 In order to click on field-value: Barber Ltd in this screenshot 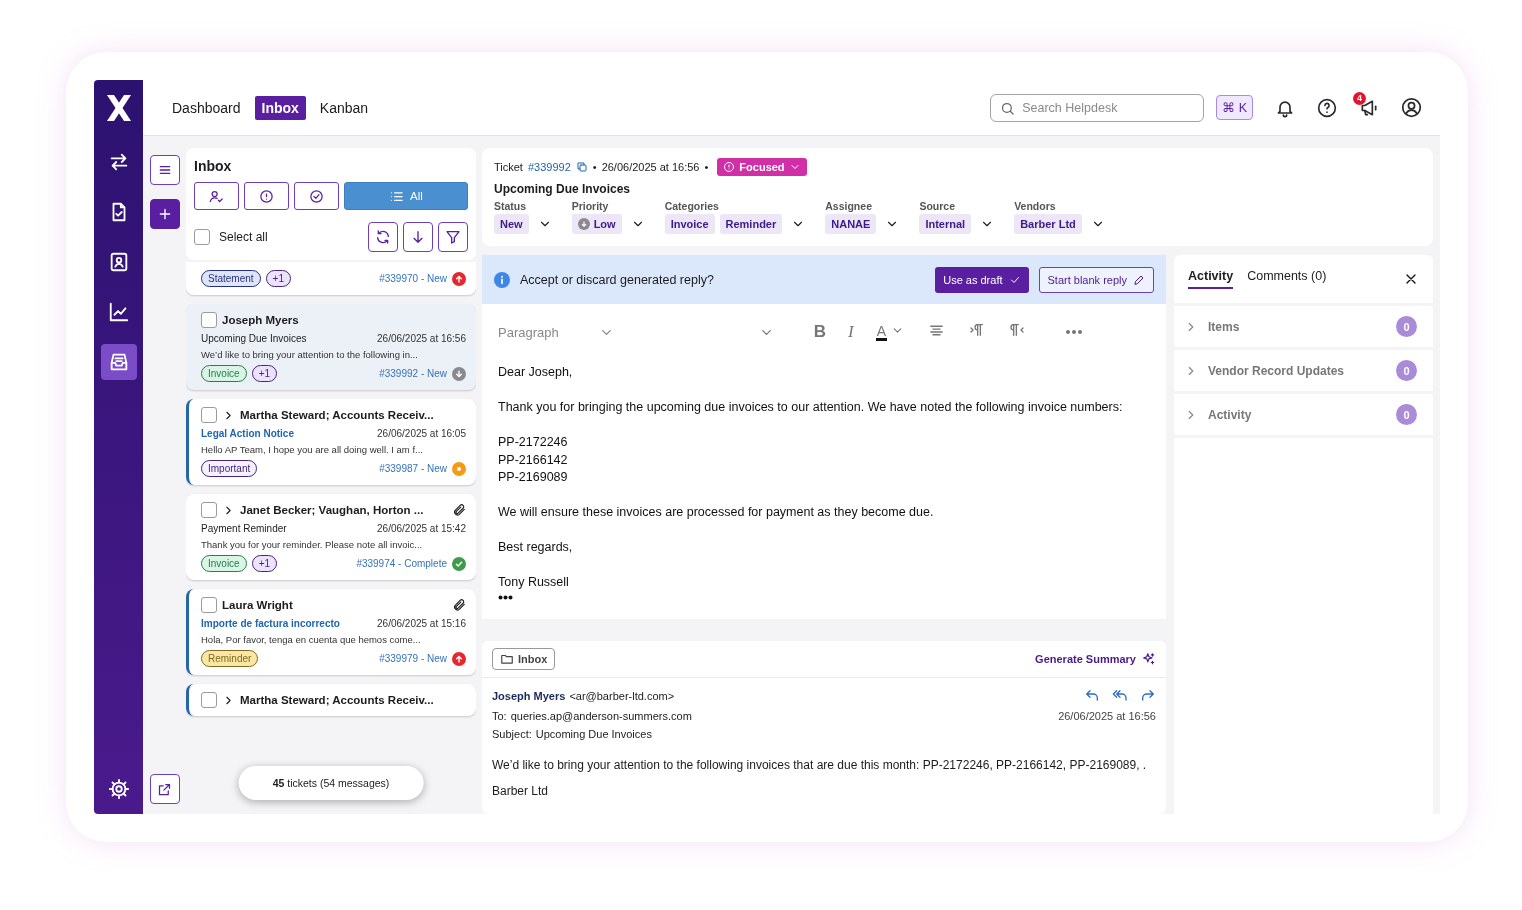, I will do `click(1048, 224)`.